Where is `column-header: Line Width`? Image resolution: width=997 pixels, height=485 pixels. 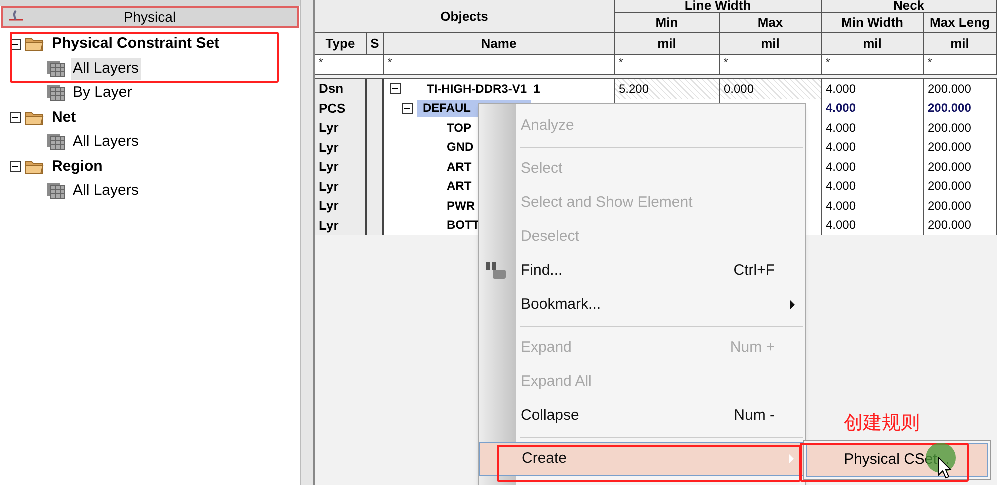
column-header: Line Width is located at coordinates (718, 6).